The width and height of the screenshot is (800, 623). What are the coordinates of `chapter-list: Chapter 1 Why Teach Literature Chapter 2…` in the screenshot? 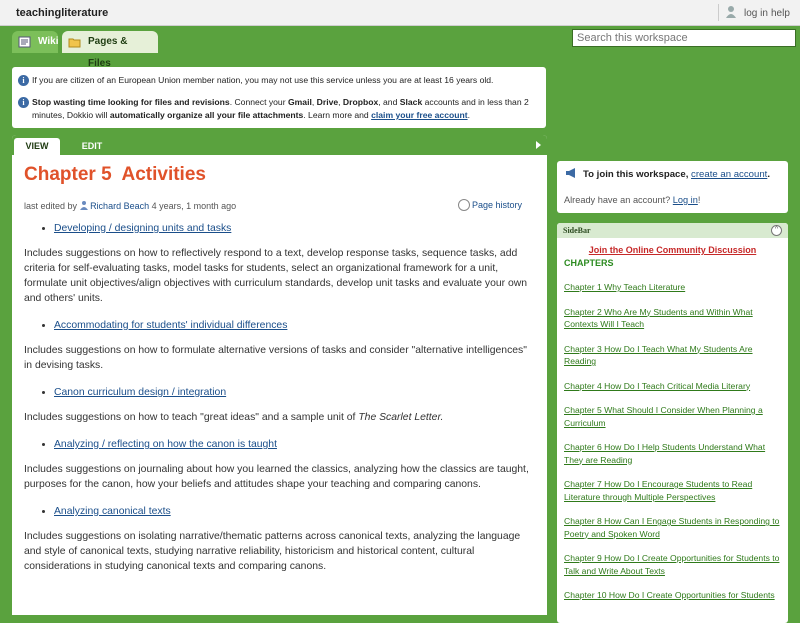 It's located at (673, 447).